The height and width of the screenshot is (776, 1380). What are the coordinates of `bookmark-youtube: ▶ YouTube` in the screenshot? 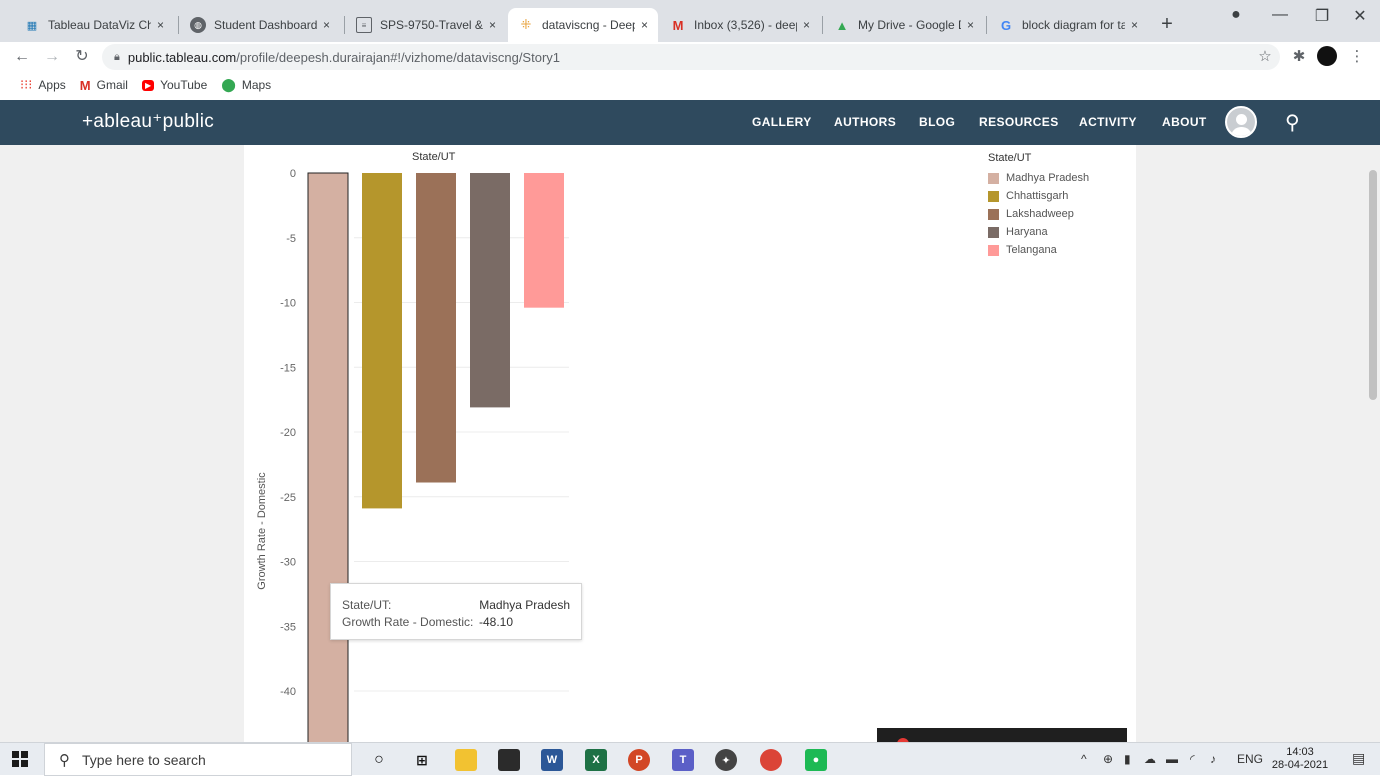 It's located at (174, 85).